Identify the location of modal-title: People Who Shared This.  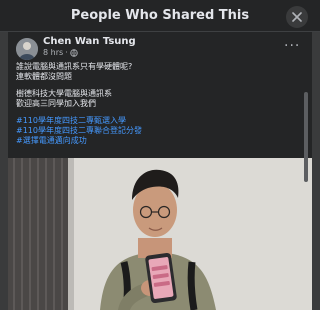
(160, 15).